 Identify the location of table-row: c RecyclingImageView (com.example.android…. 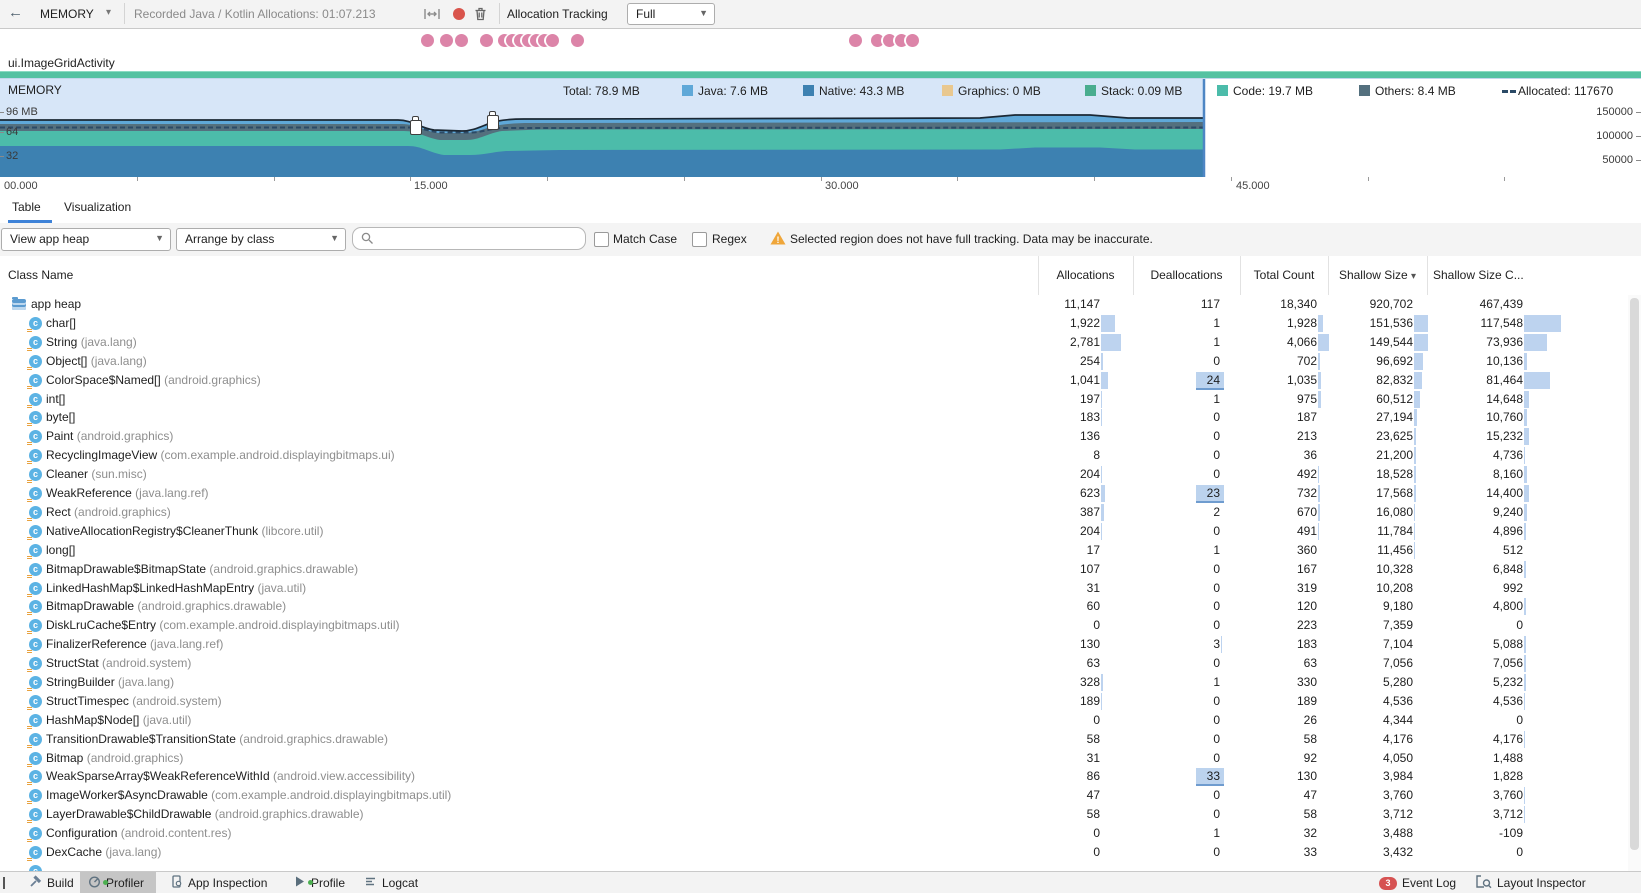
(814, 455).